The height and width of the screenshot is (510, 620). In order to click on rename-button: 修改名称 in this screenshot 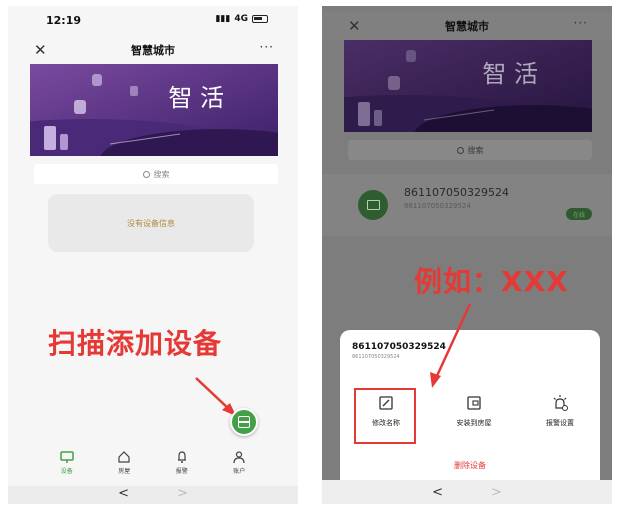, I will do `click(386, 411)`.